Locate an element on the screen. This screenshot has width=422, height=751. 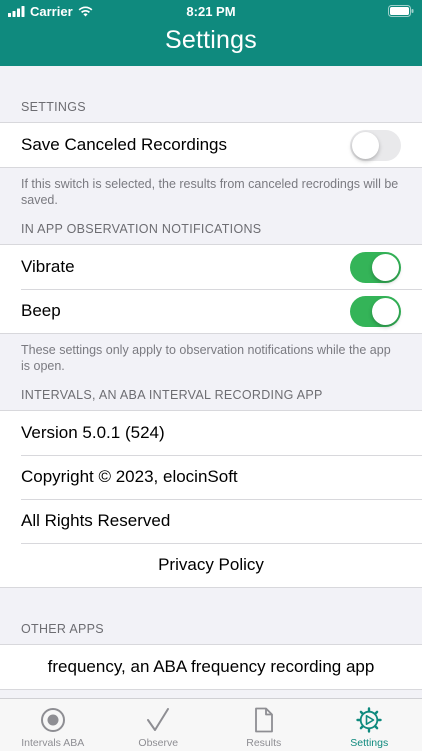
tab-settings: Settings is located at coordinates (369, 725).